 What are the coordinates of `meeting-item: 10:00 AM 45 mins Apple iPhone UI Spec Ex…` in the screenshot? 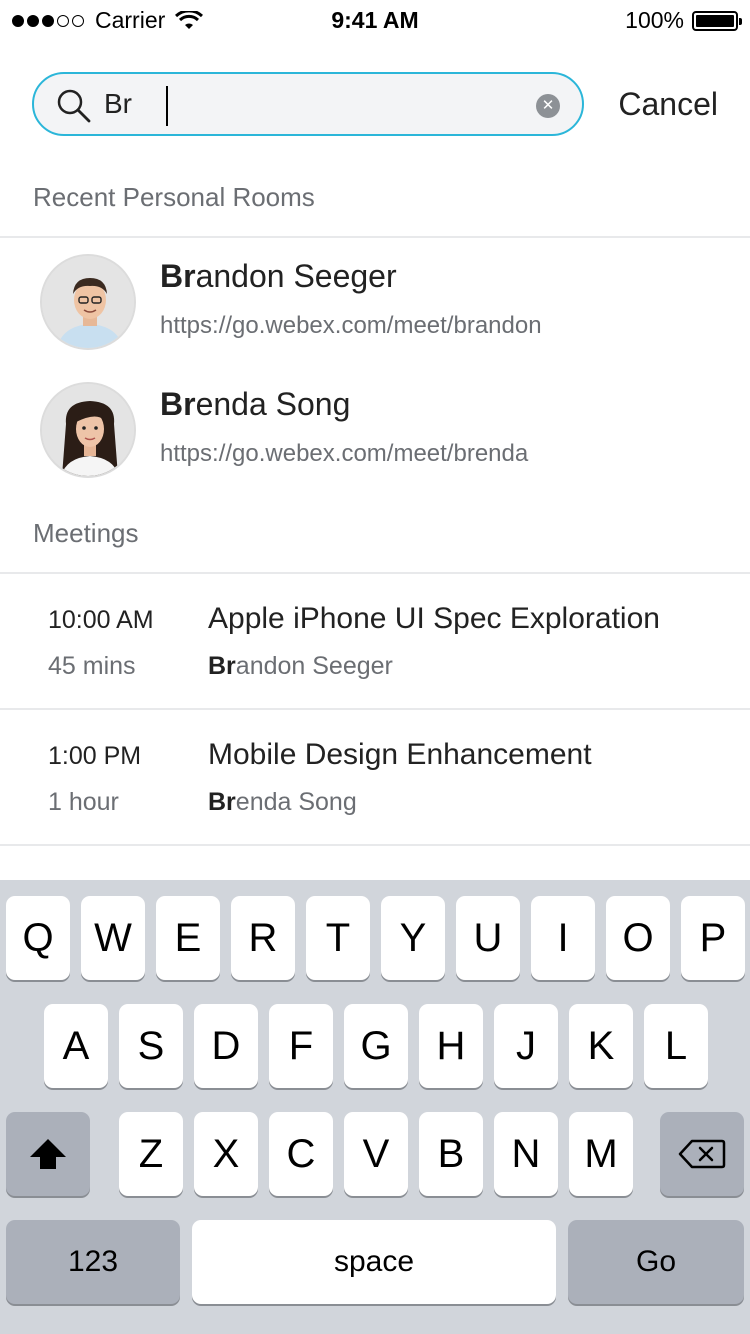 It's located at (375, 642).